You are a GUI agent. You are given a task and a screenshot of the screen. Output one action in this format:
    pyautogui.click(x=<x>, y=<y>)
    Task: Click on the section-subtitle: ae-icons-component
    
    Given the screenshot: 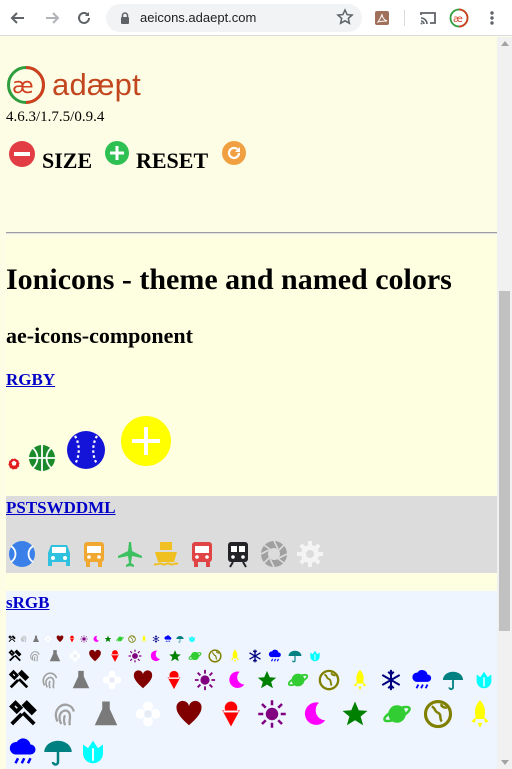 What is the action you would take?
    pyautogui.click(x=99, y=335)
    